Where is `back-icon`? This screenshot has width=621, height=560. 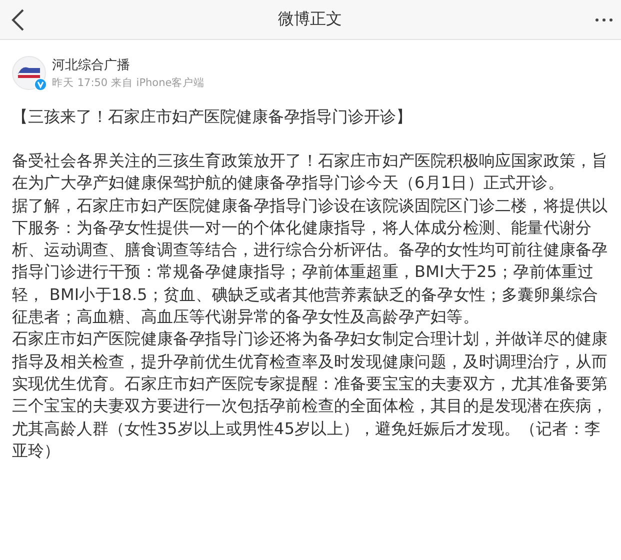
back-icon is located at coordinates (18, 20).